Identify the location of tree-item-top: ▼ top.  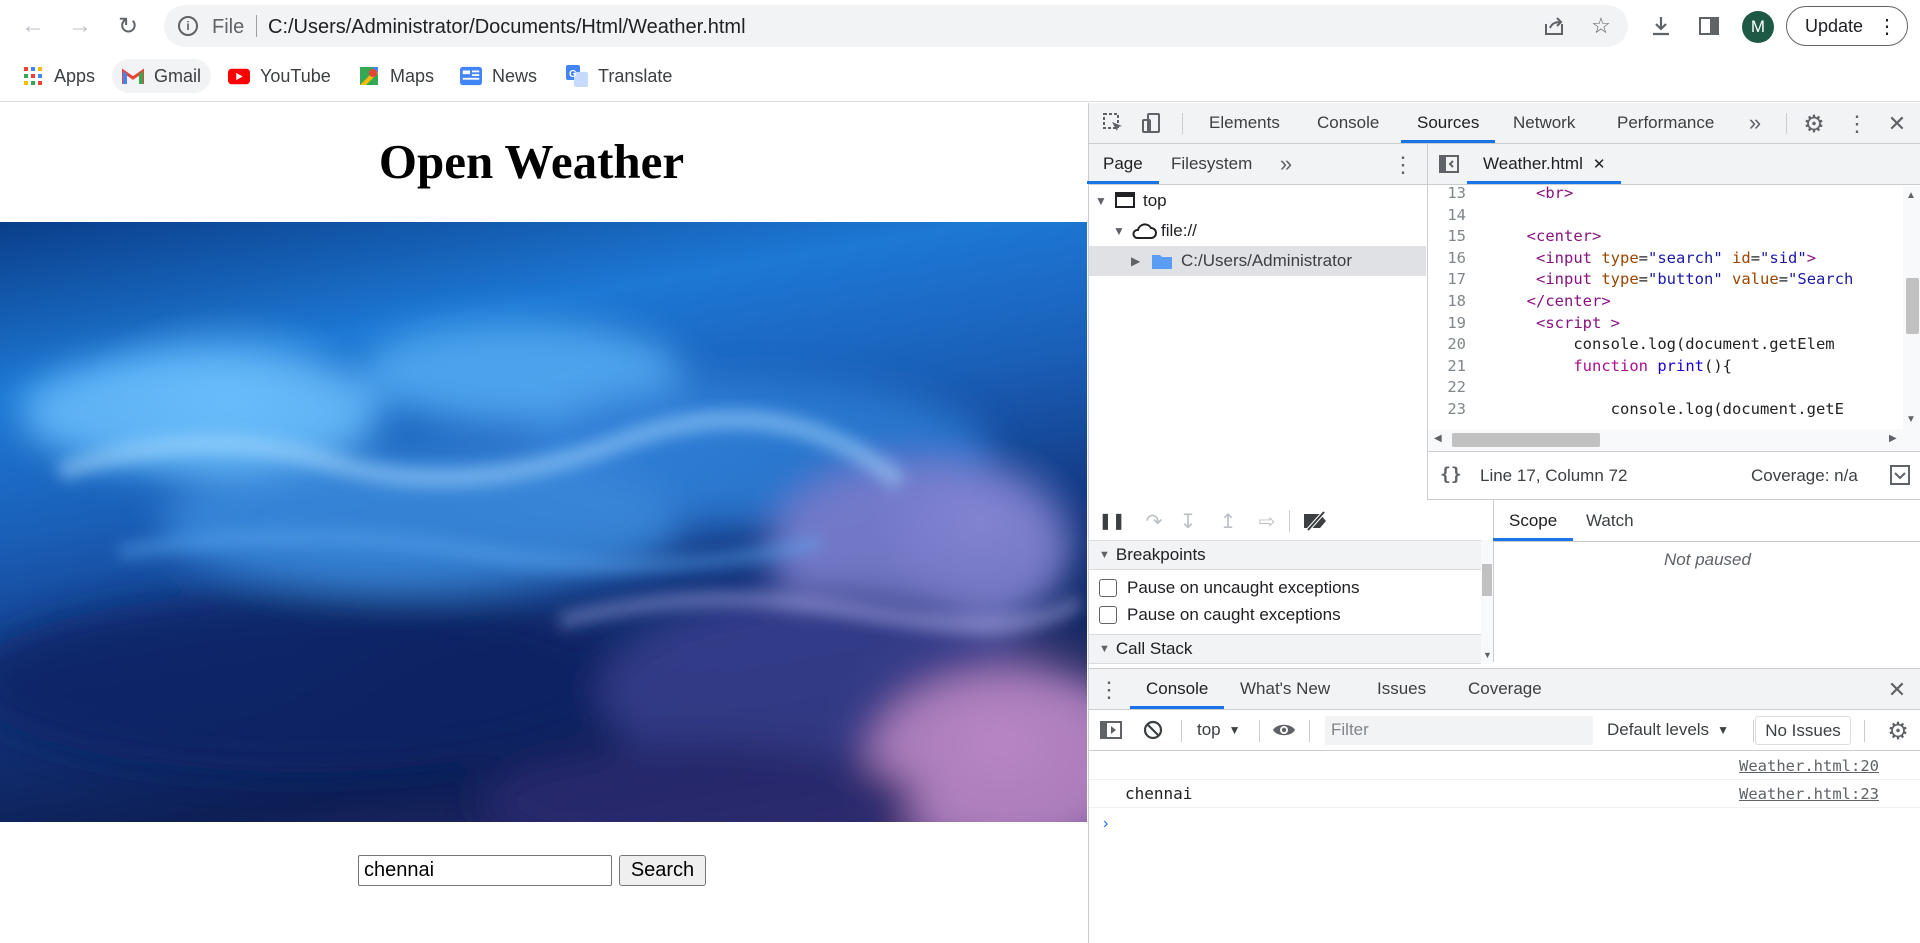
(1257, 201).